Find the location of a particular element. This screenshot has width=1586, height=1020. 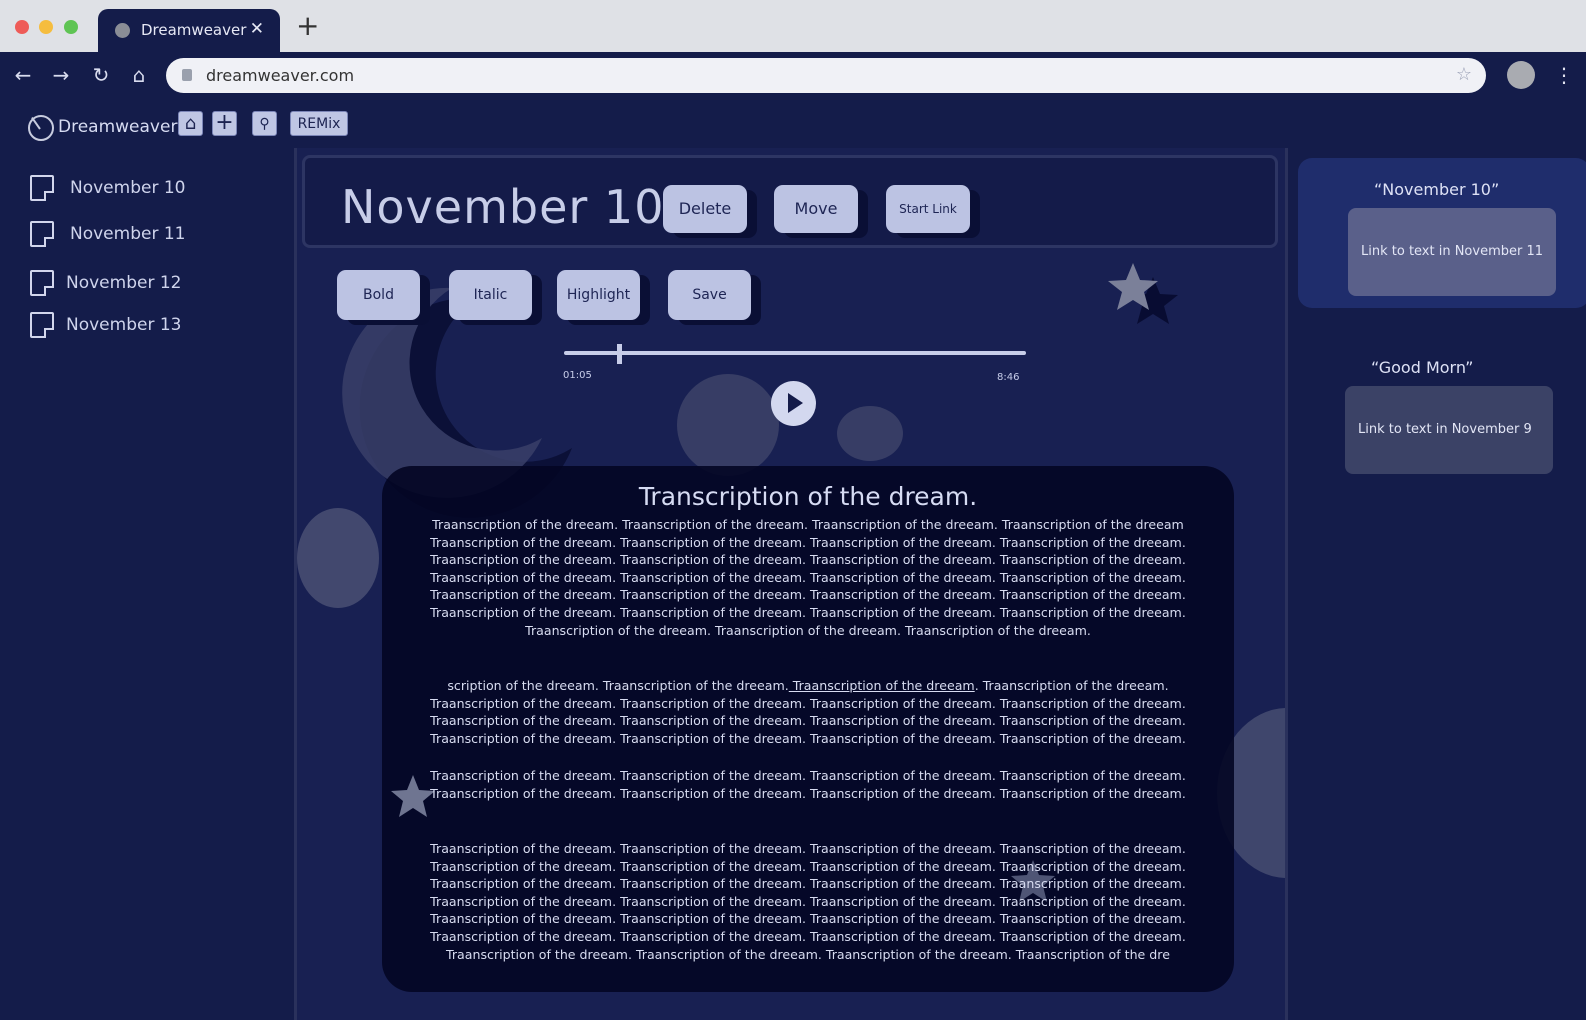

italic-button: Italic is located at coordinates (490, 295).